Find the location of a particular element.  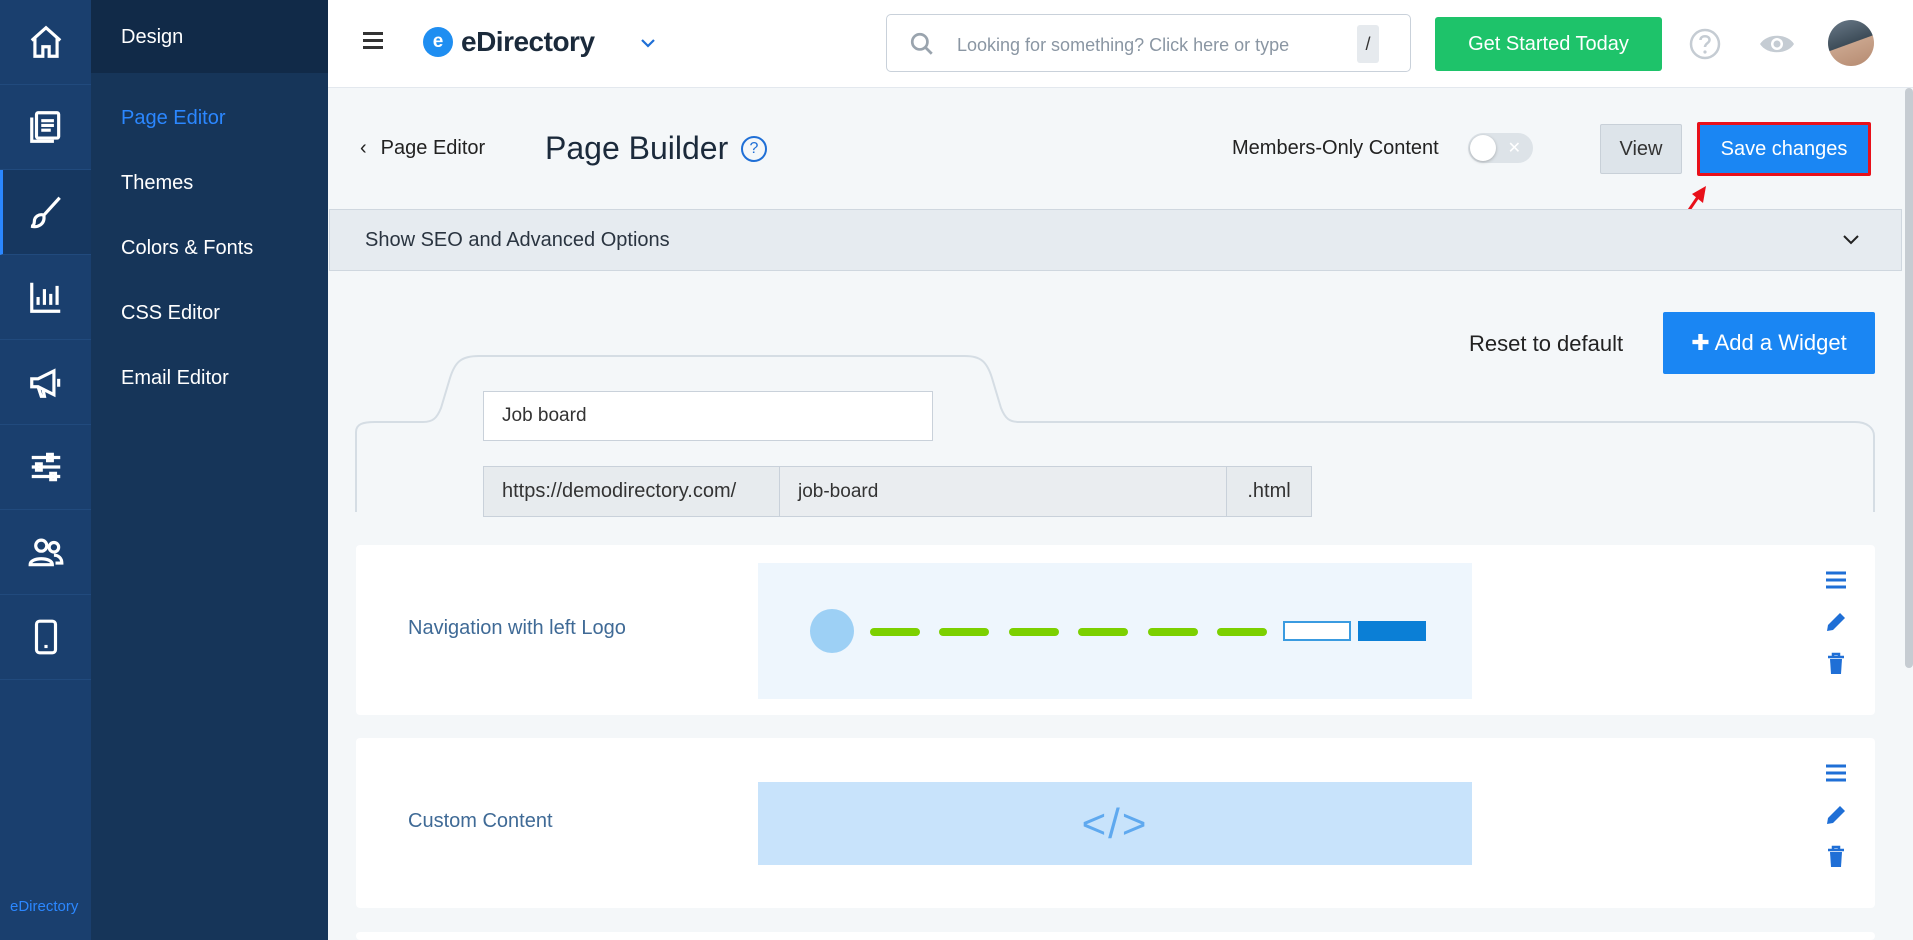

navigation-preview is located at coordinates (1115, 631).